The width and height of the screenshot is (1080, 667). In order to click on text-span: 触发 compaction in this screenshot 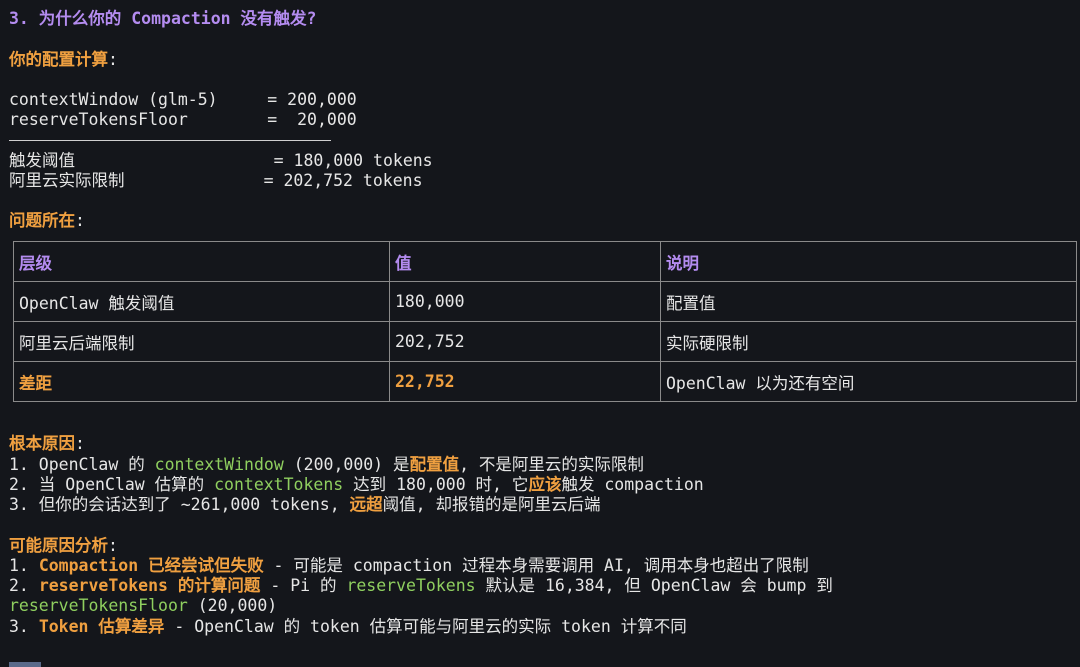, I will do `click(632, 484)`.